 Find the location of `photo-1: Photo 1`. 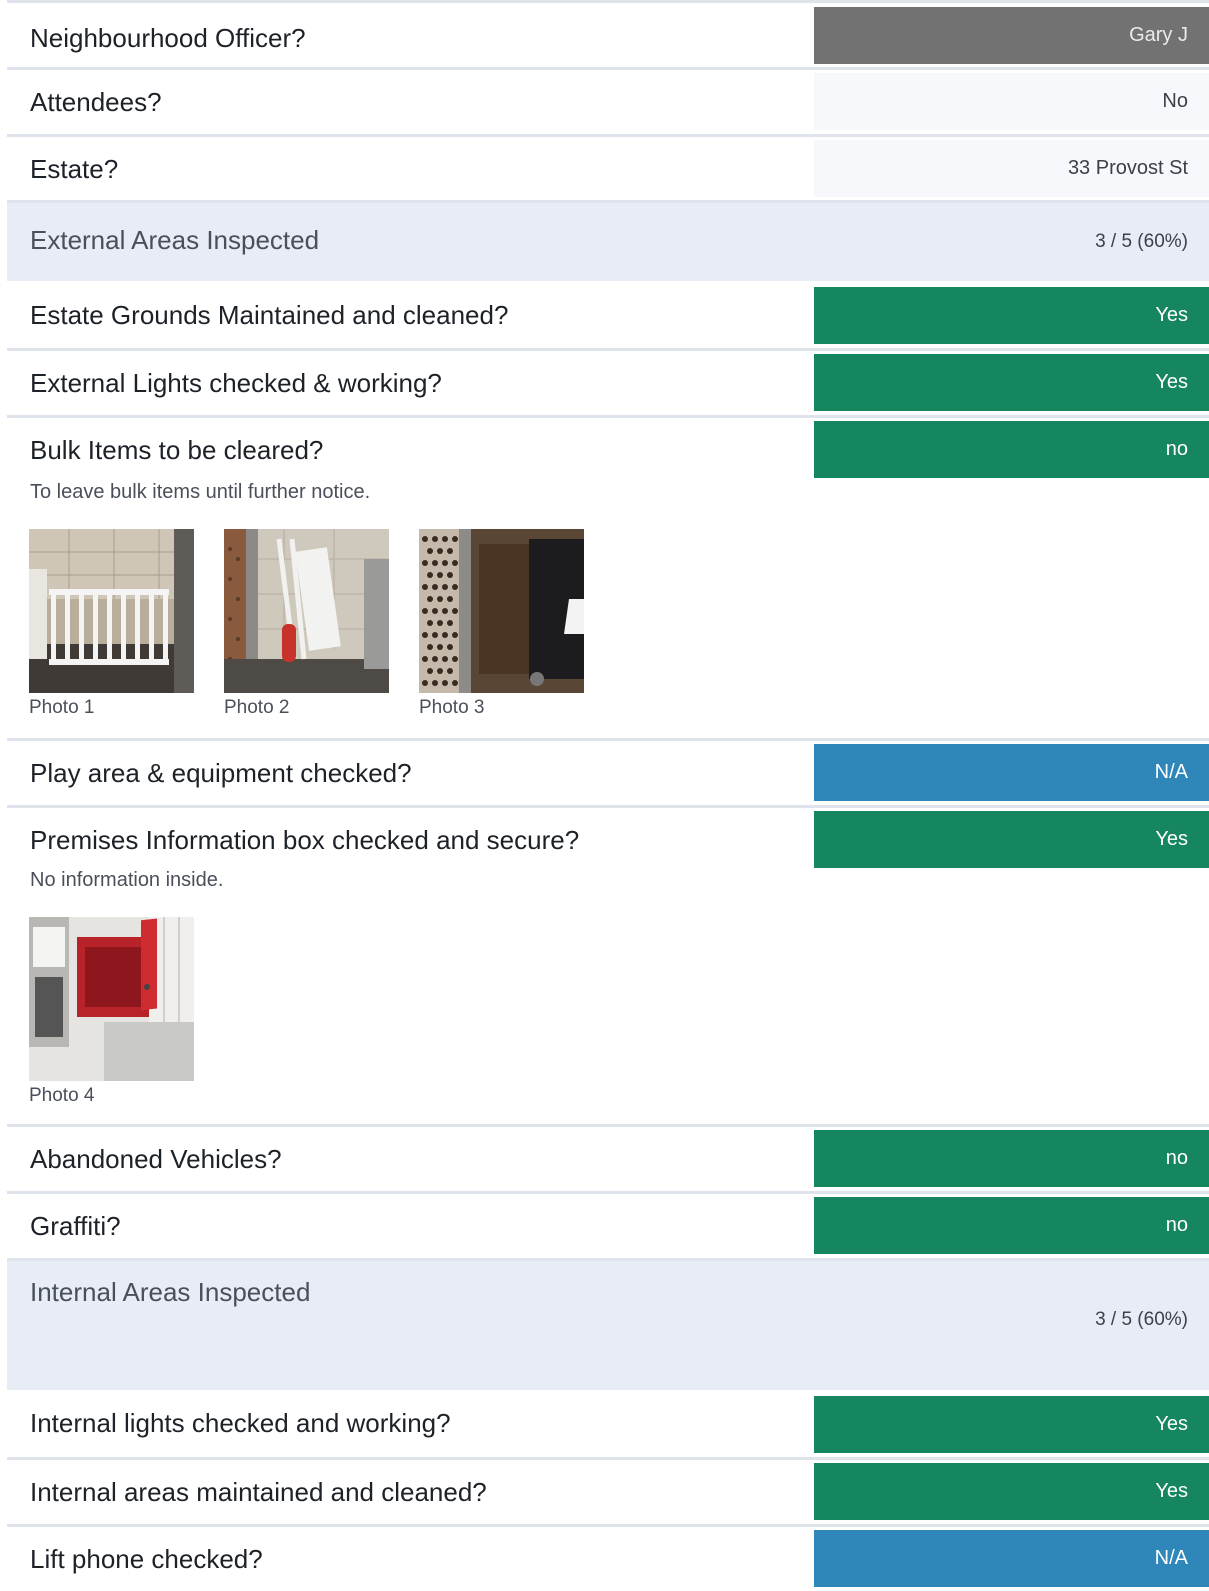

photo-1: Photo 1 is located at coordinates (111, 624).